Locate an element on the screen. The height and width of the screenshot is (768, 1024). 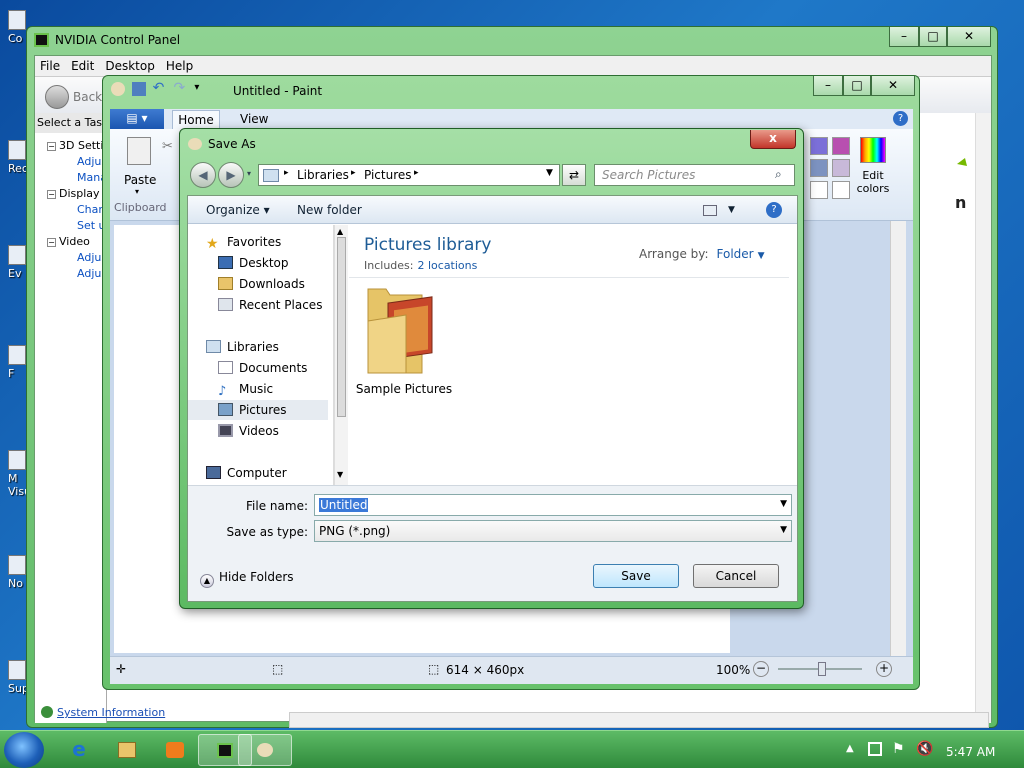
scroll-down-icon: ▼ is located at coordinates (340, 474).